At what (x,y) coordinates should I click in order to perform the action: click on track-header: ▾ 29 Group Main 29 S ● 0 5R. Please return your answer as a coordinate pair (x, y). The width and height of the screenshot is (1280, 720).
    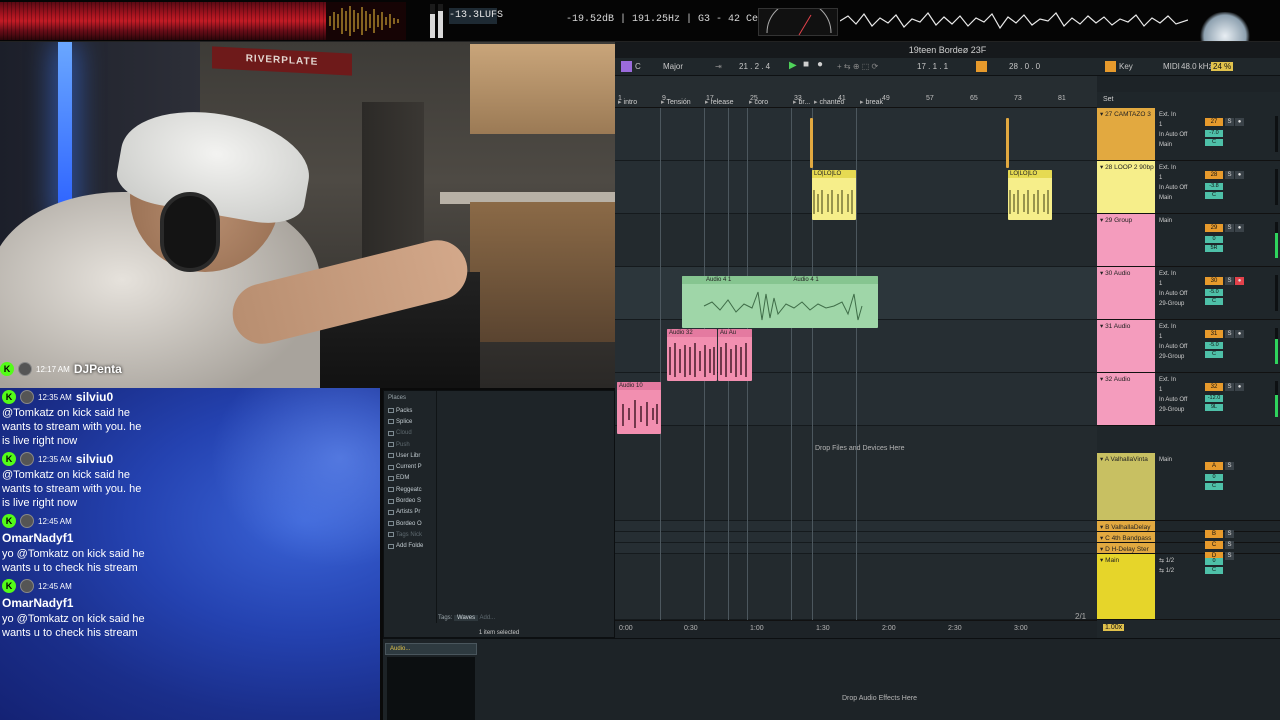
    Looking at the image, I should click on (1188, 240).